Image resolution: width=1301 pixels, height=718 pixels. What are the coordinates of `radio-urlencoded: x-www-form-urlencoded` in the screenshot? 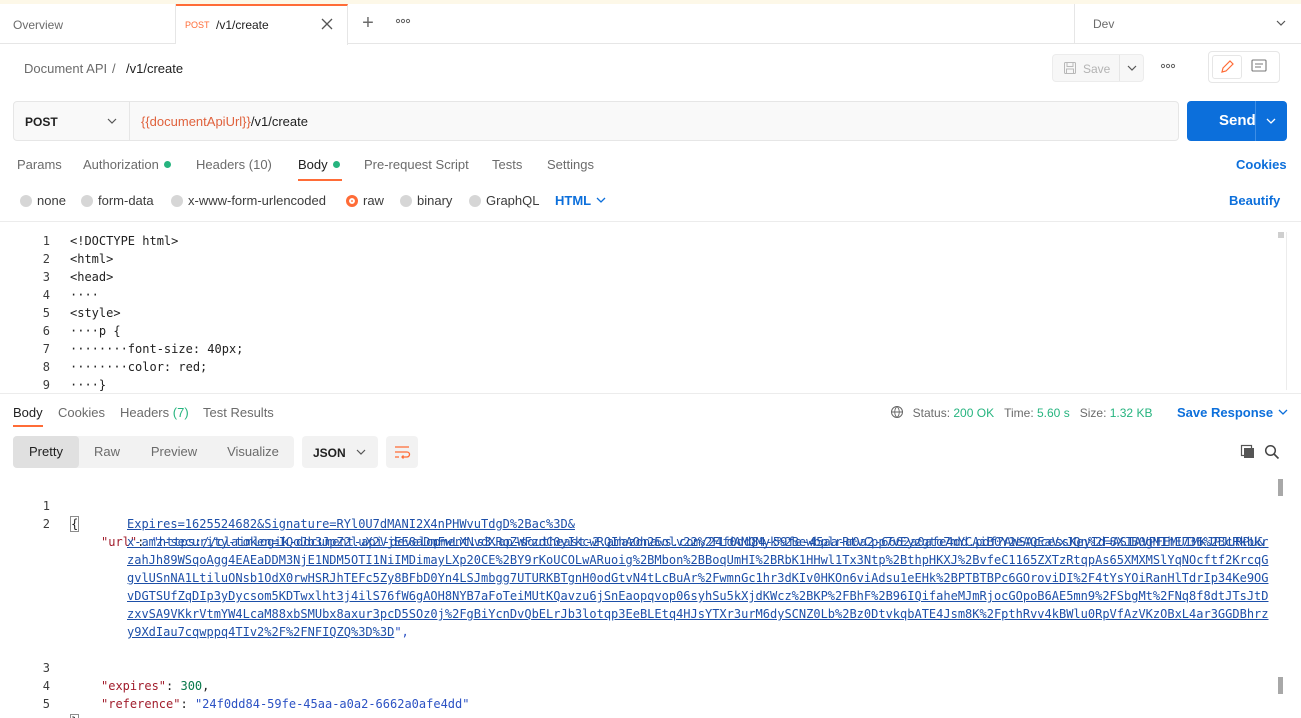 It's located at (248, 200).